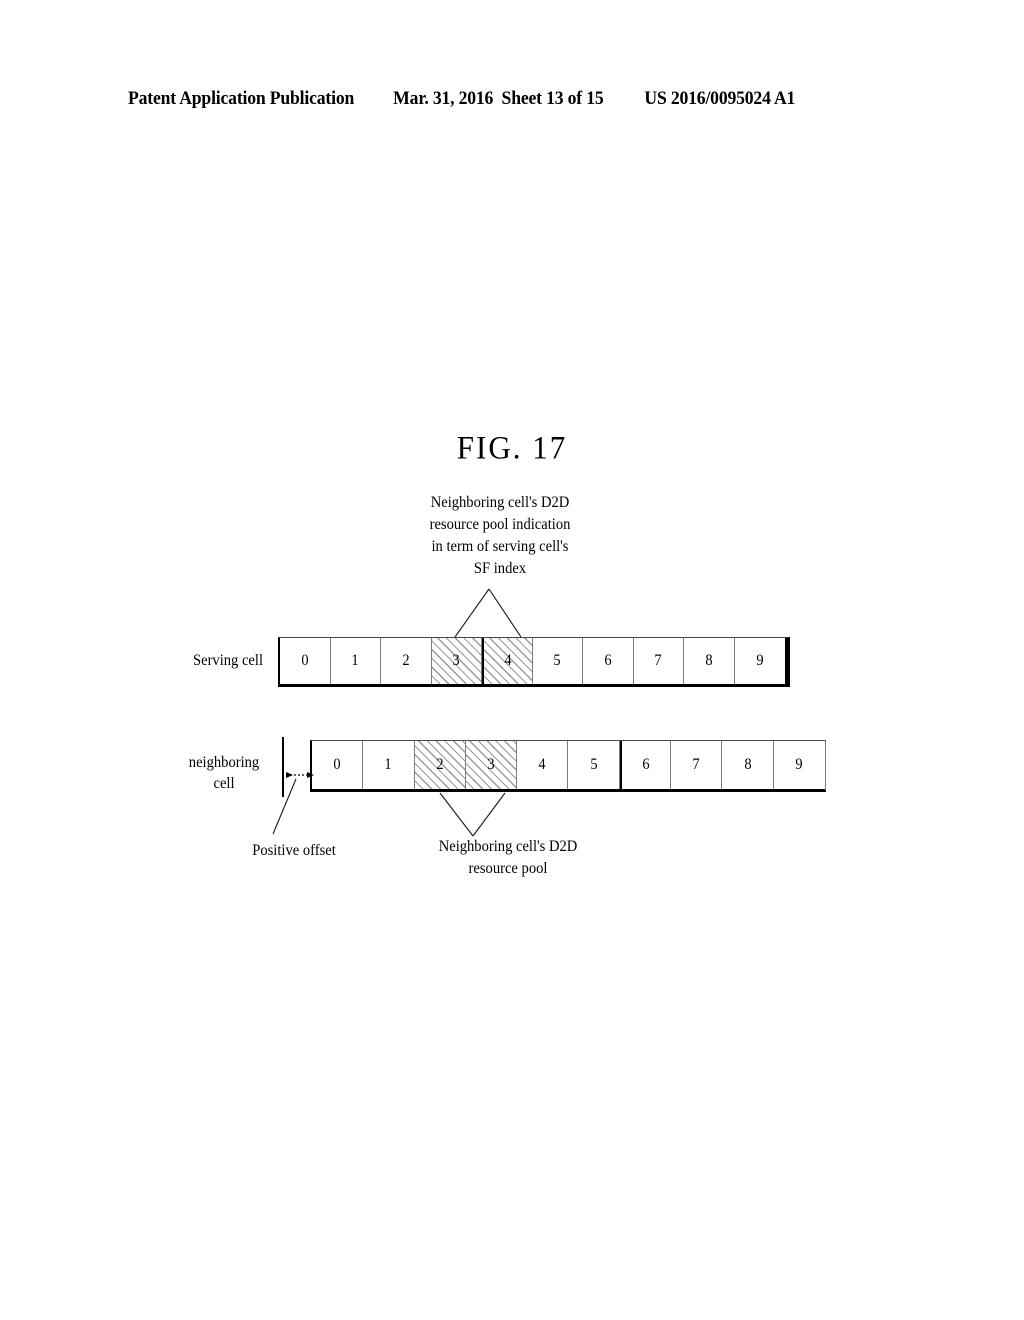  I want to click on serving-cell-subframe-4-label: 4, so click(508, 660).